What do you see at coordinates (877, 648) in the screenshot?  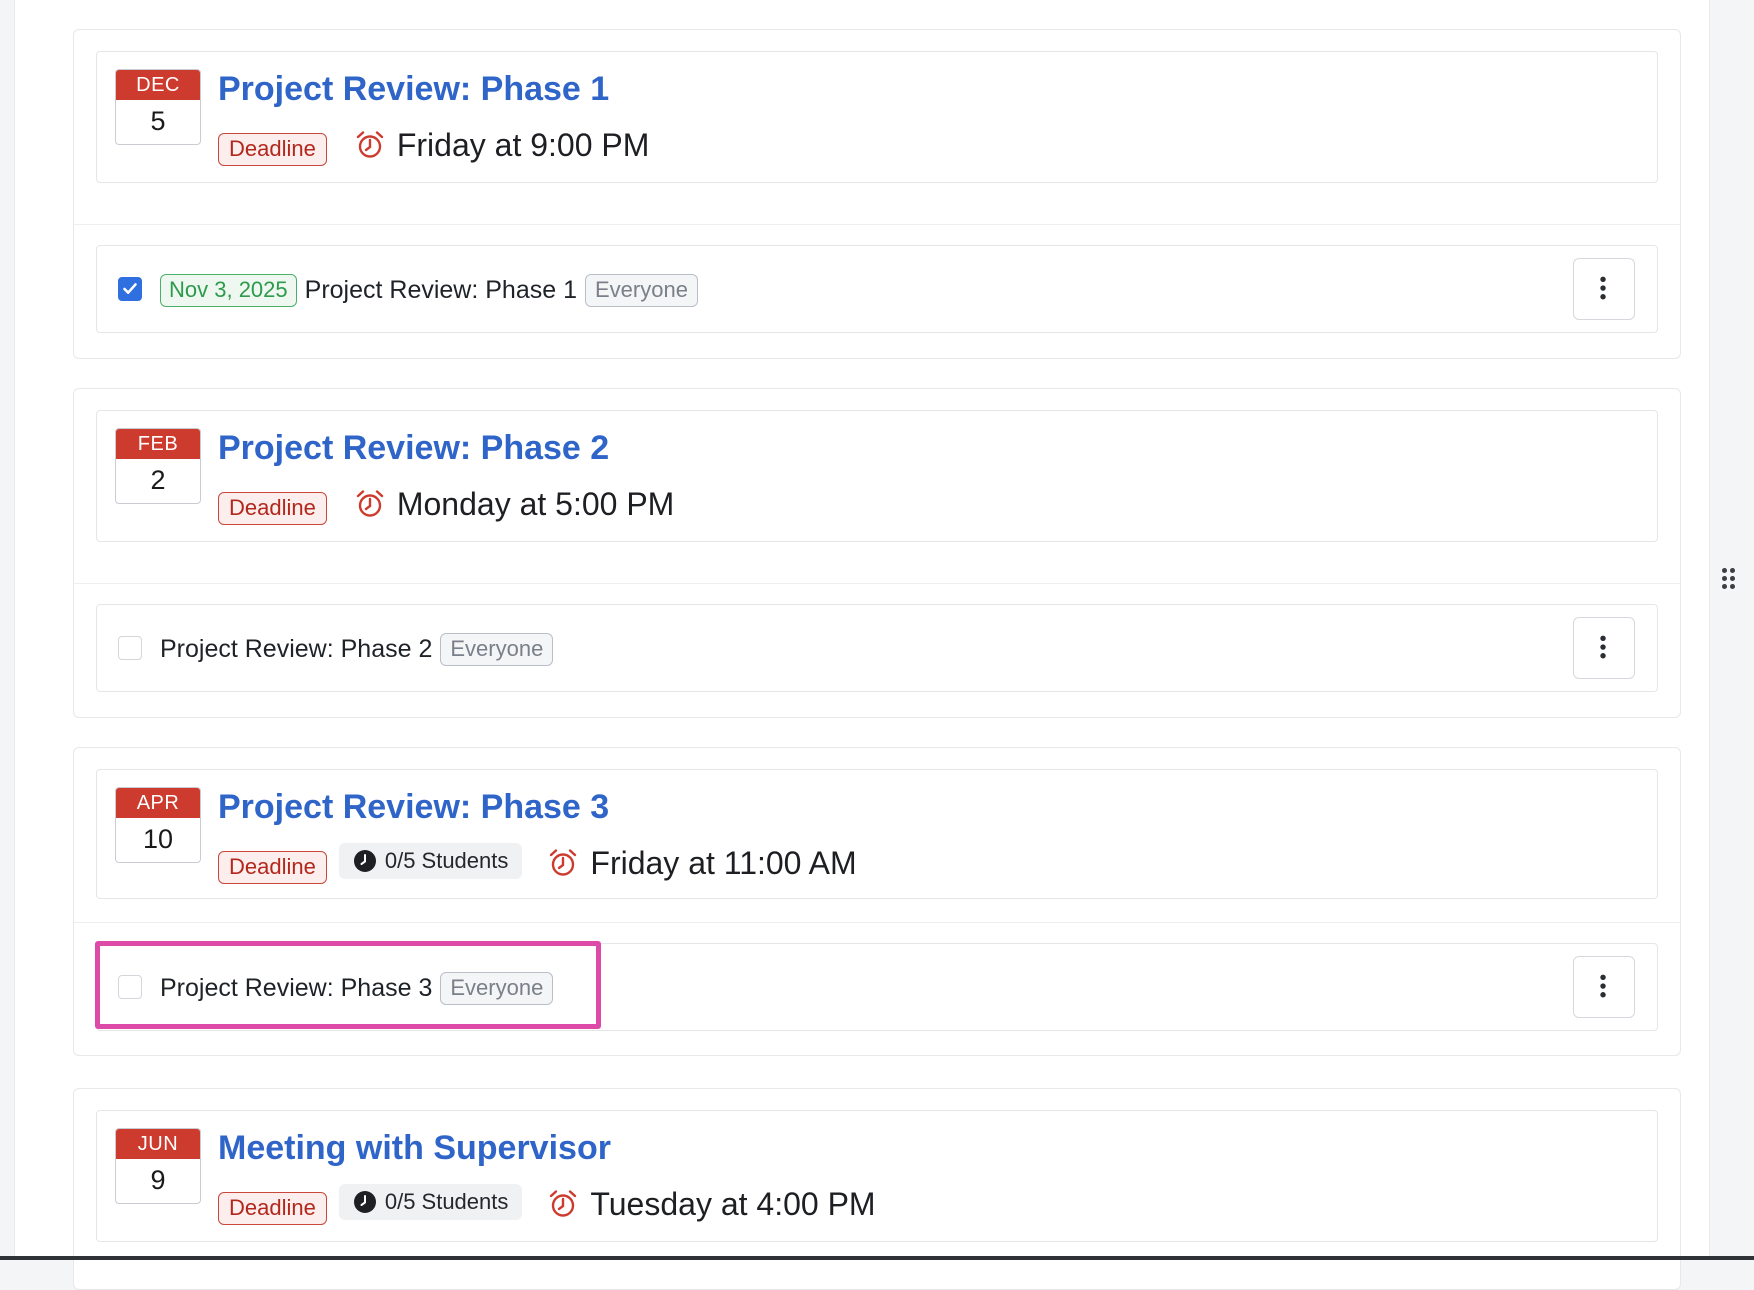 I see `task-card: Project Review: Phase 2 Everyone` at bounding box center [877, 648].